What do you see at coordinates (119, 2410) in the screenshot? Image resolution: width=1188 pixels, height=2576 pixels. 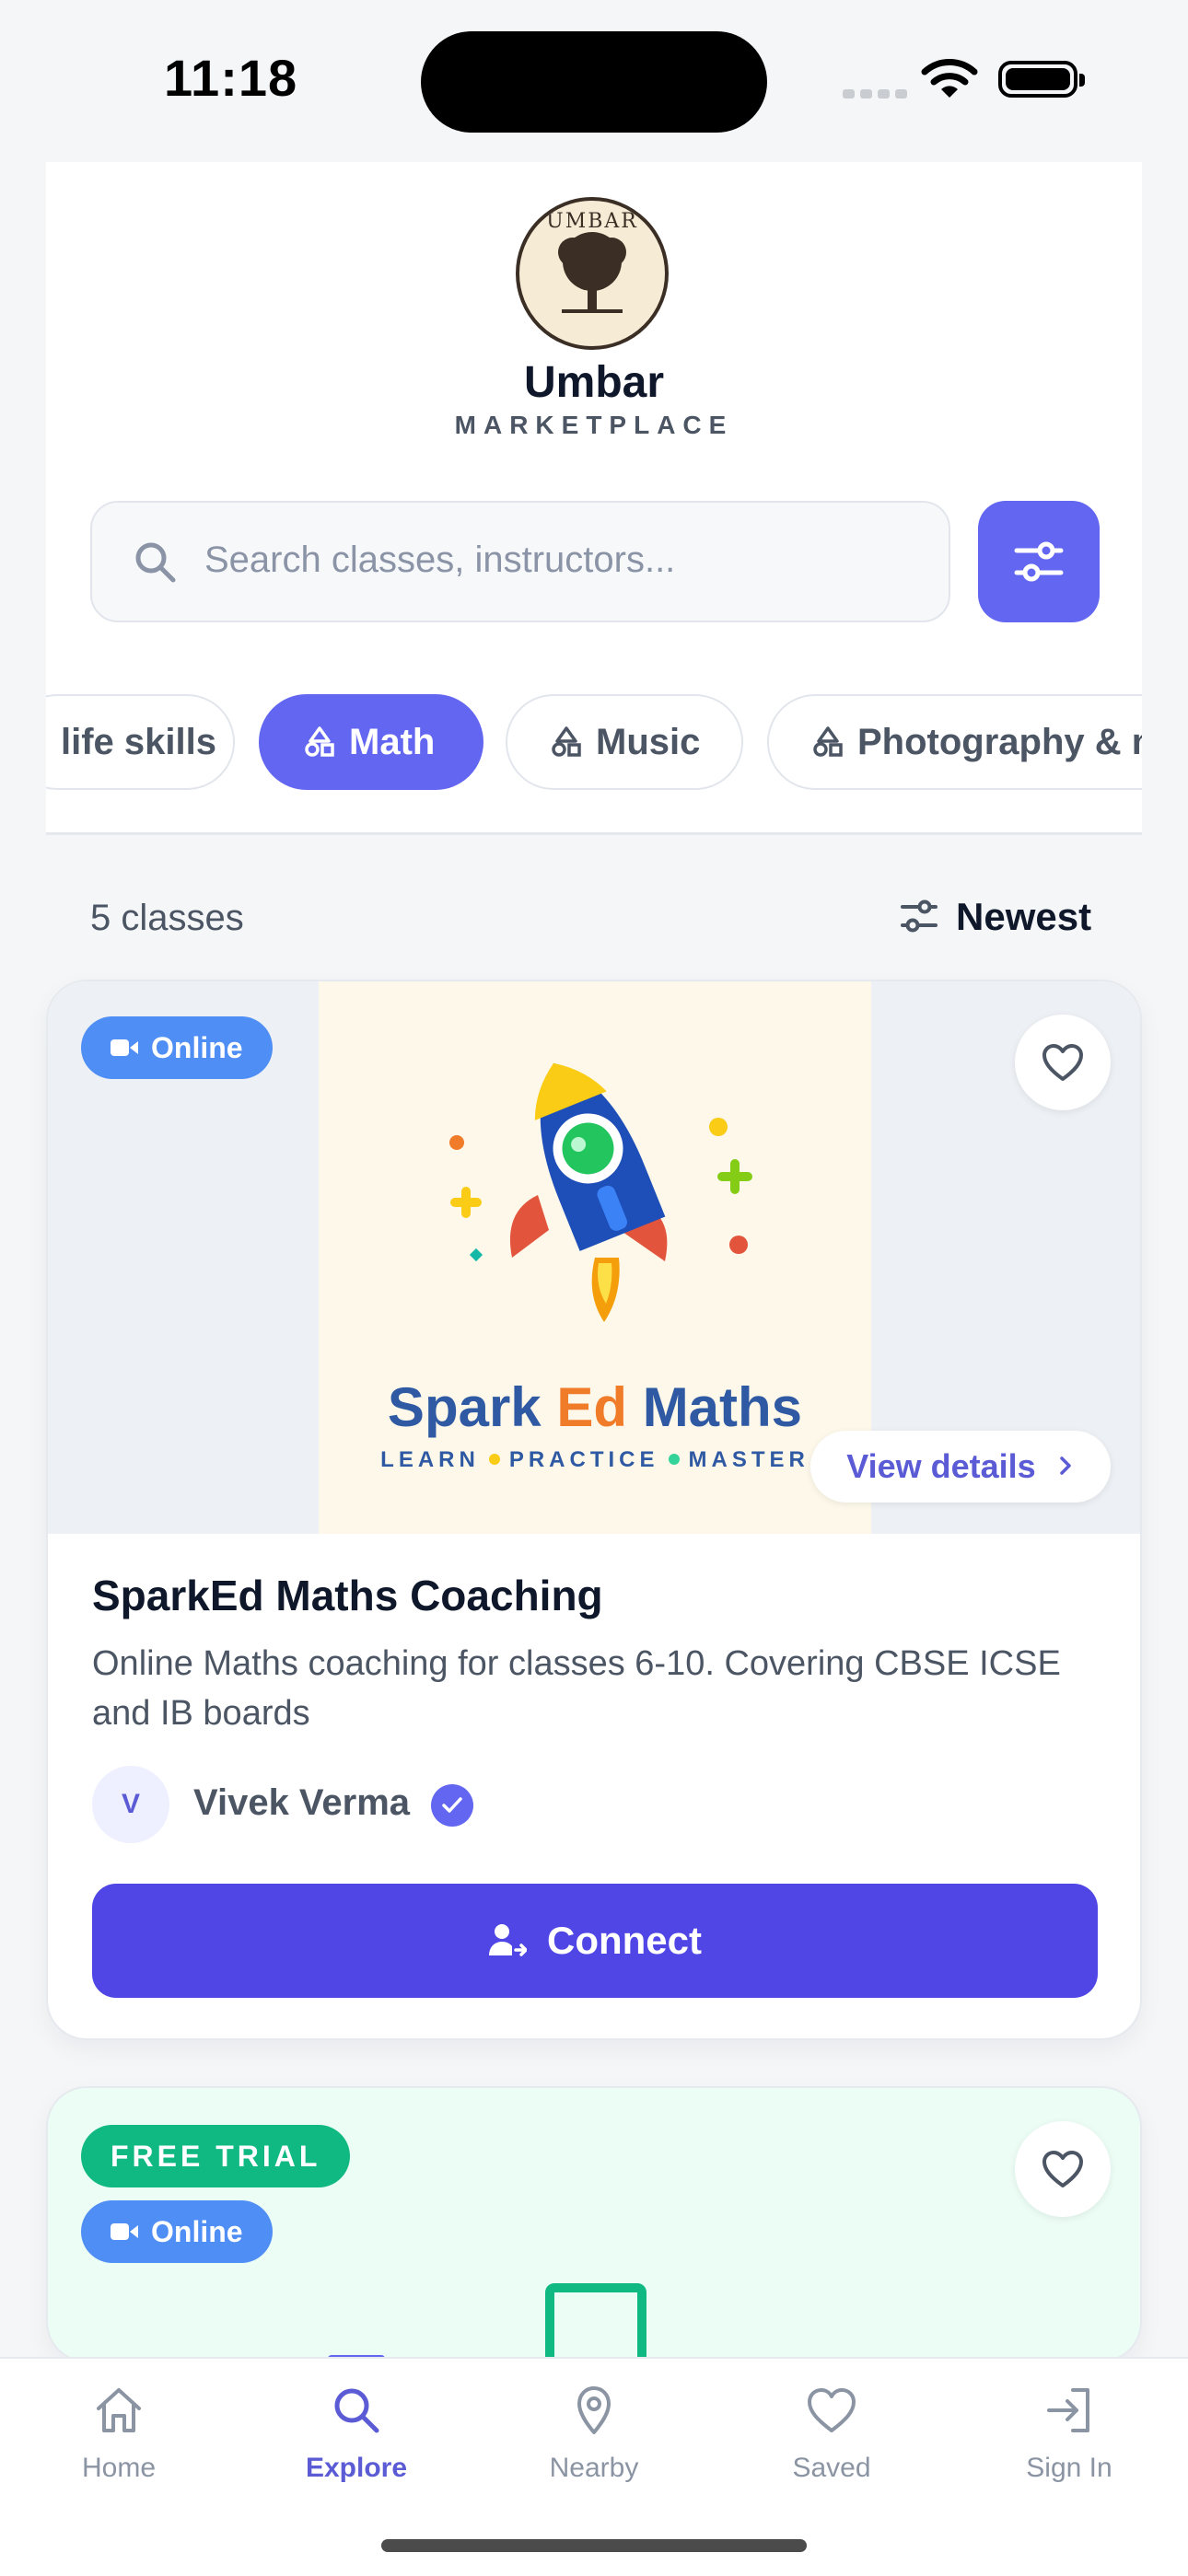 I see `home-icon` at bounding box center [119, 2410].